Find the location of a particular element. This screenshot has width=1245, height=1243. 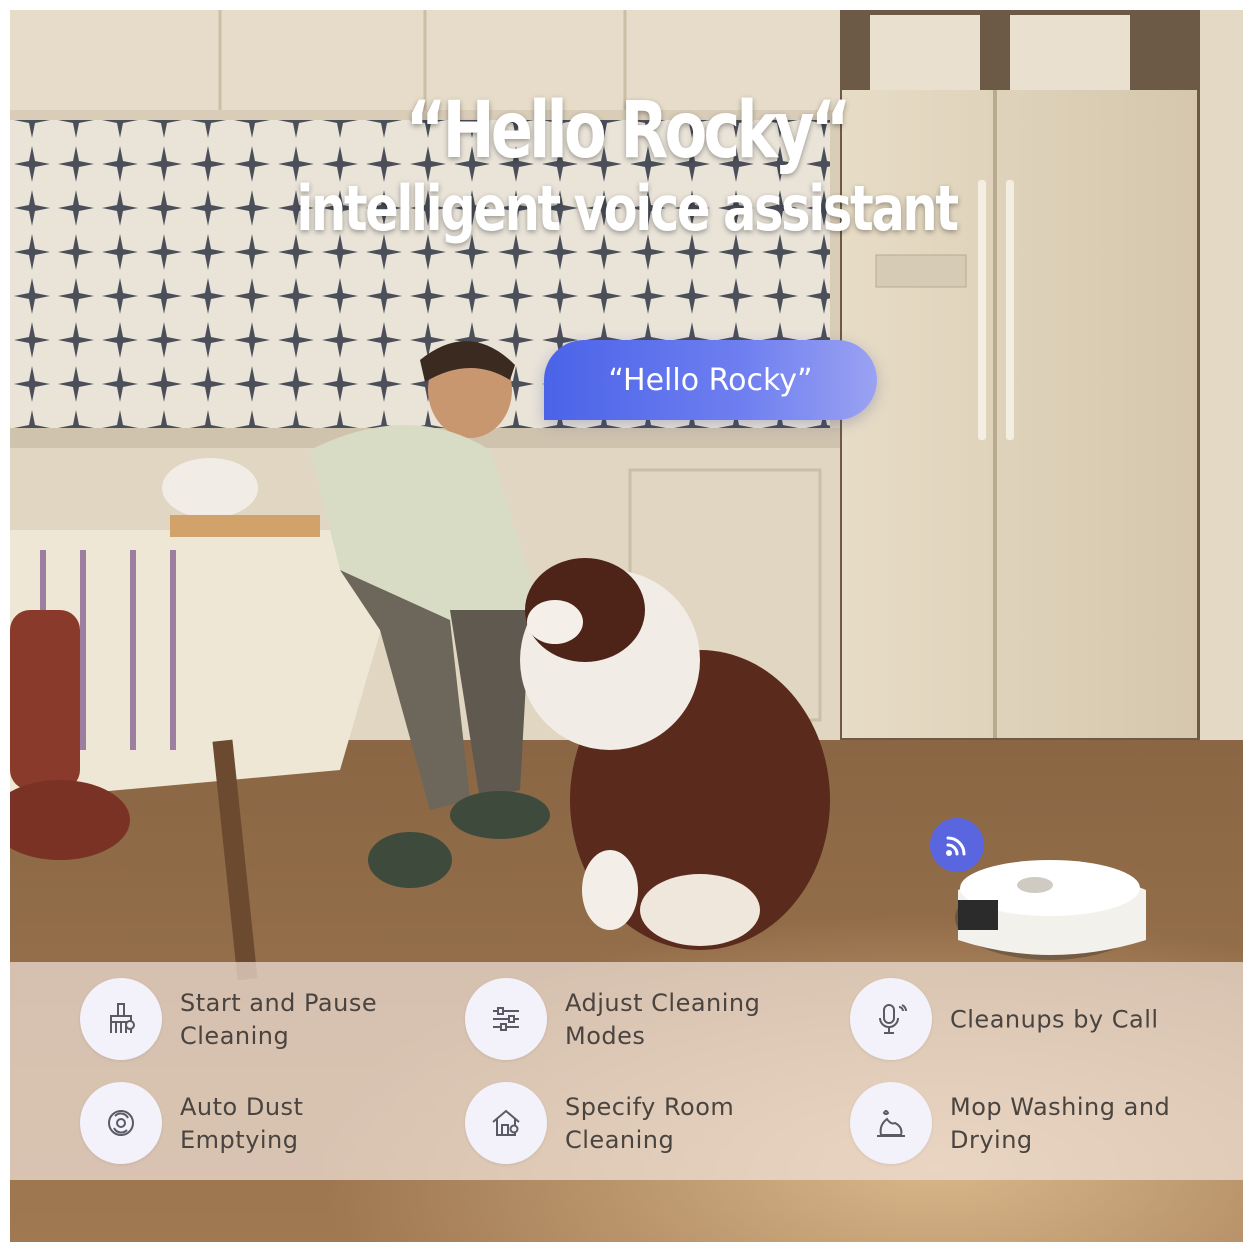

feature-label: Cleanups by Call is located at coordinates (1054, 1019).